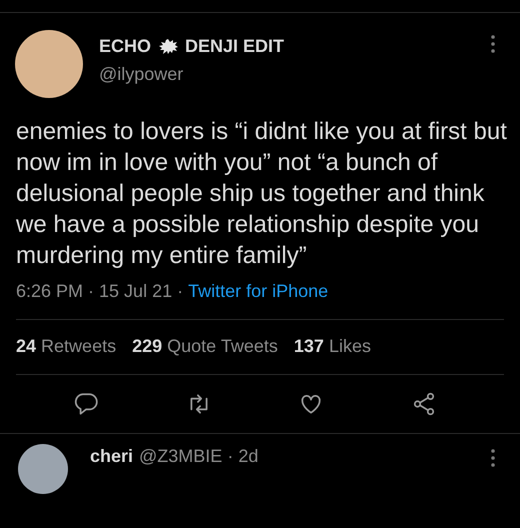 This screenshot has height=528, width=520. What do you see at coordinates (168, 47) in the screenshot?
I see `speech-burst-icon` at bounding box center [168, 47].